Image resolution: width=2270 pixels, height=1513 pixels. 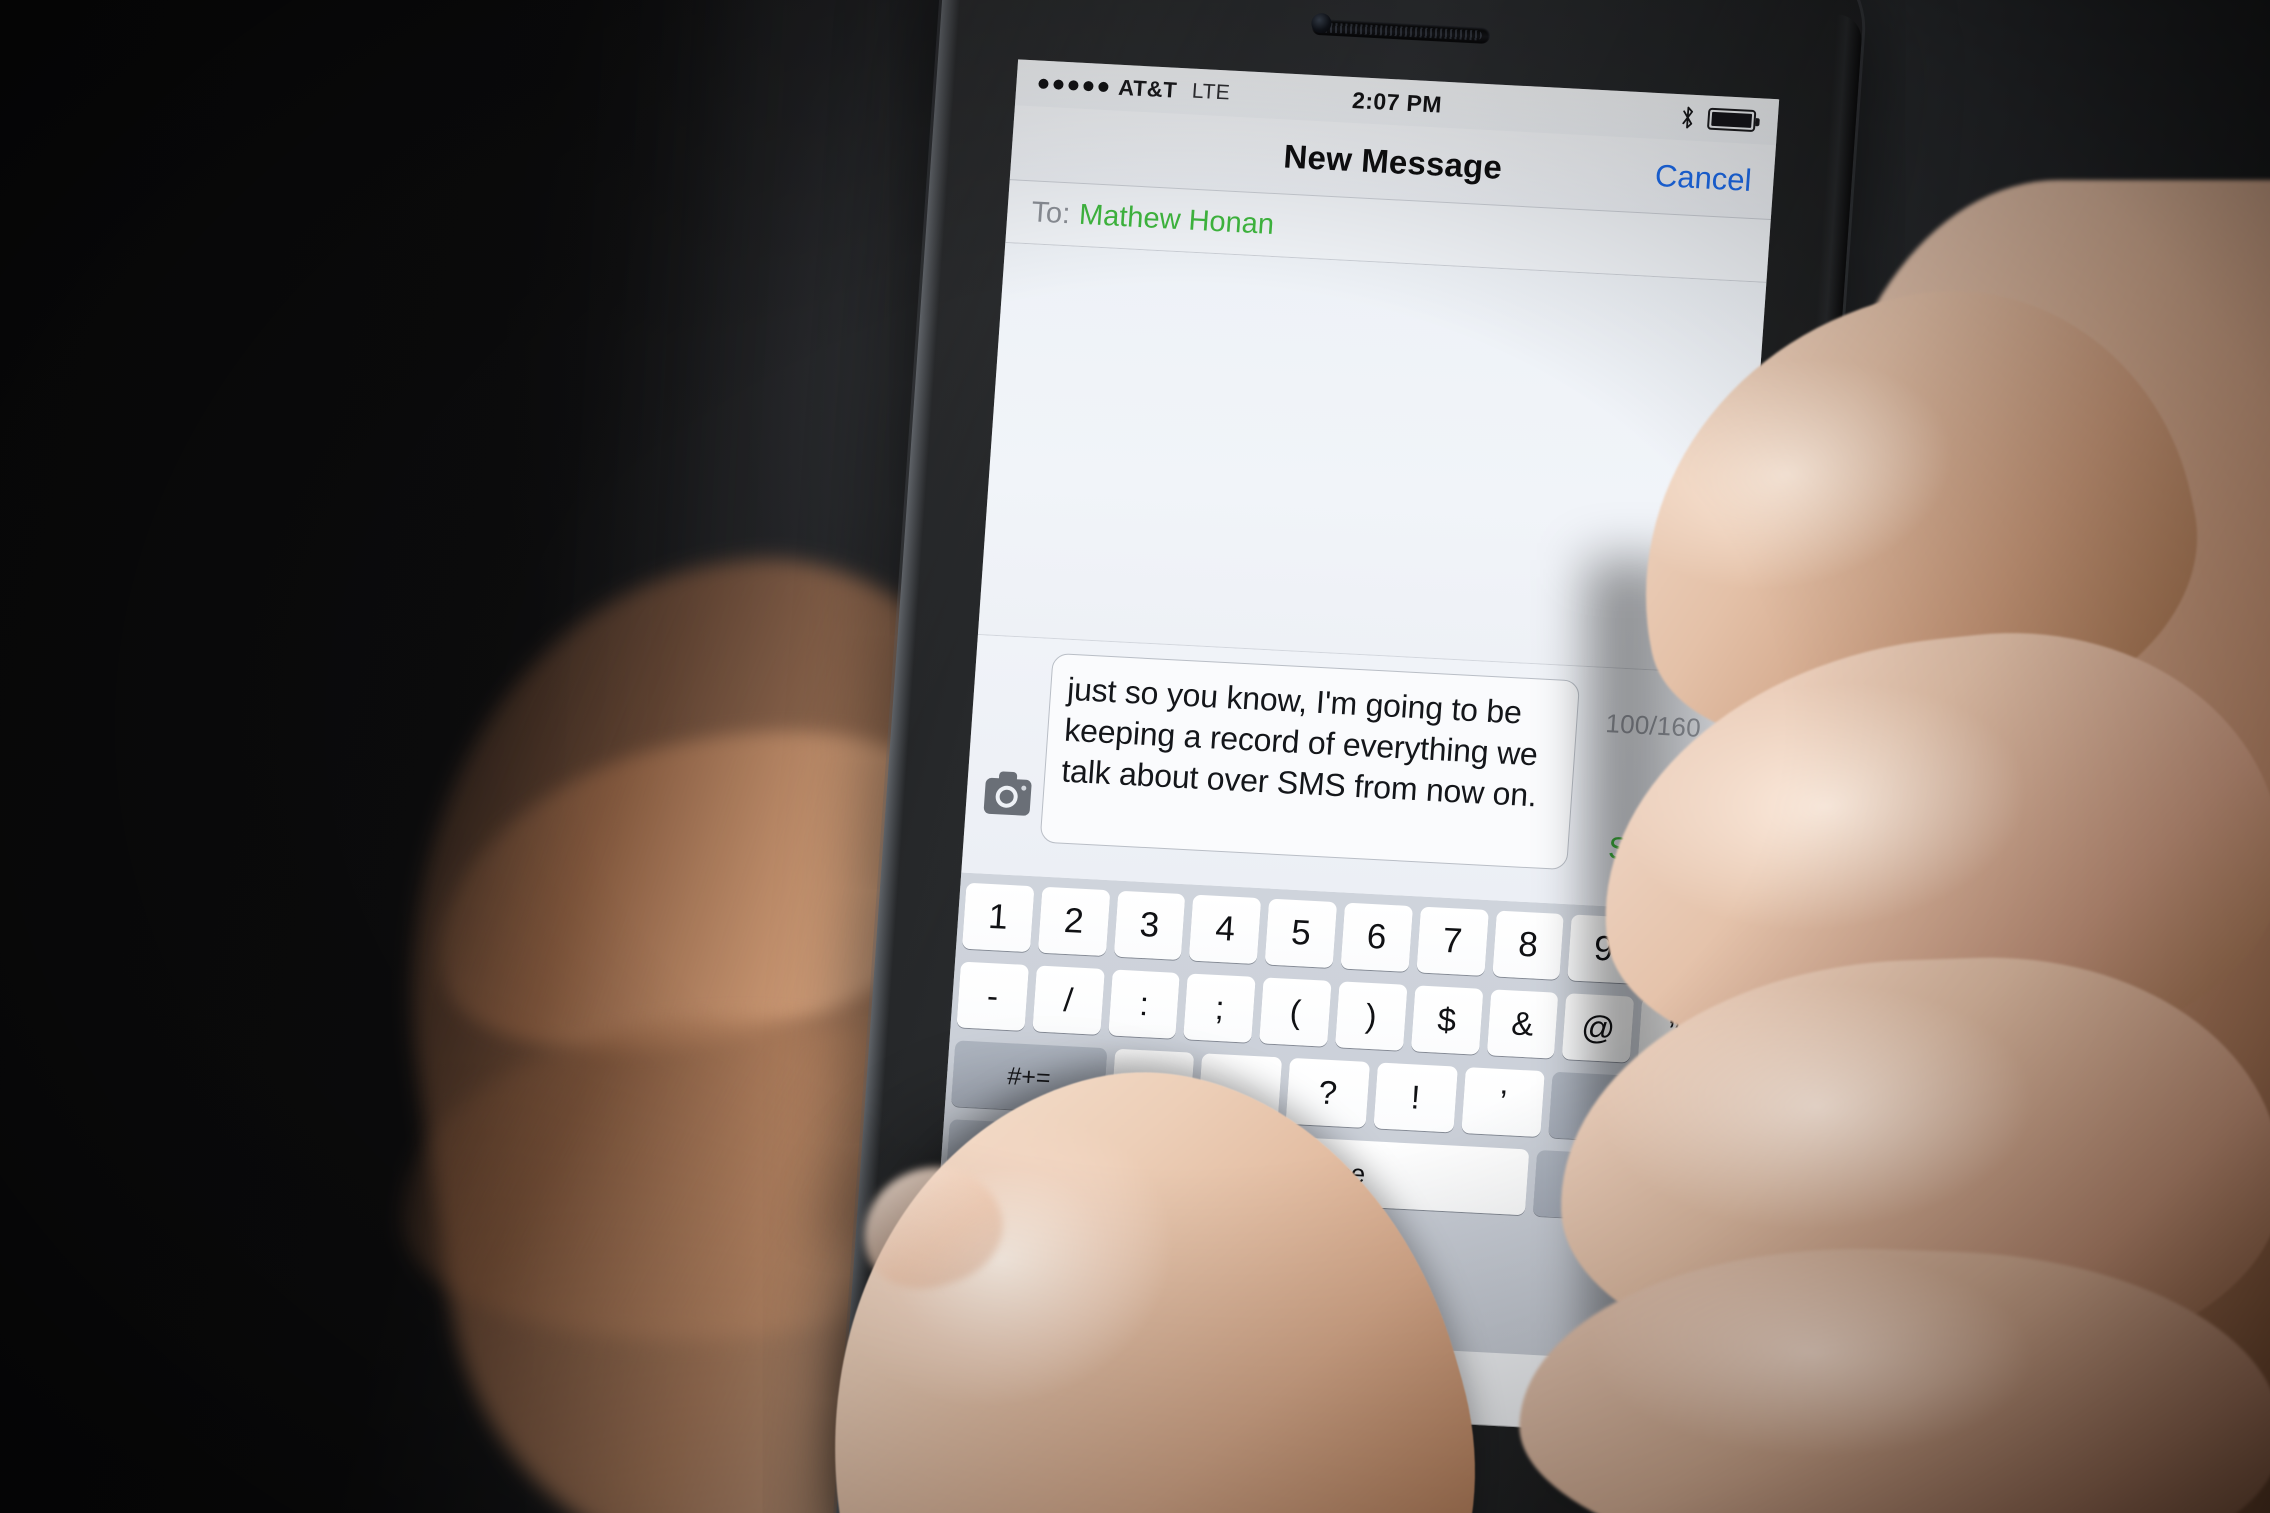 What do you see at coordinates (1372, 458) in the screenshot?
I see `conversation-area` at bounding box center [1372, 458].